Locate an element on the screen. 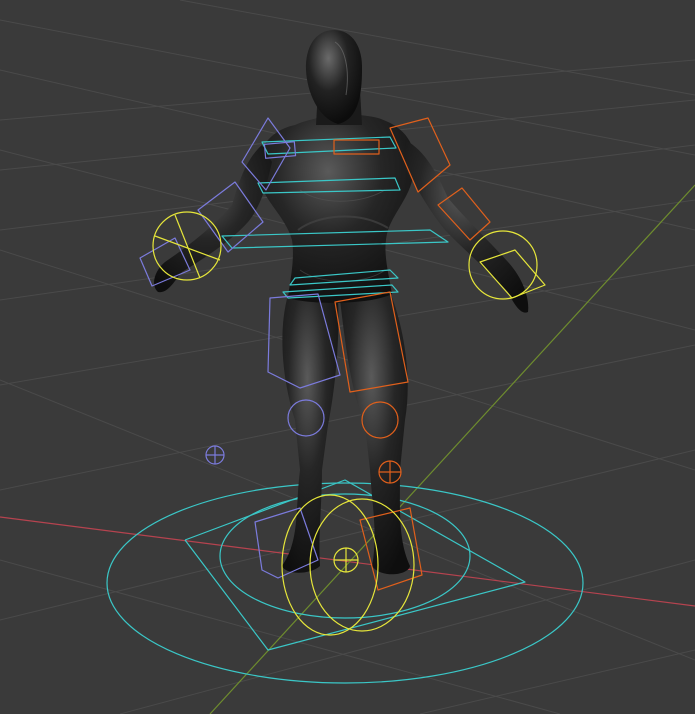  x-axis-line is located at coordinates (347, 561).